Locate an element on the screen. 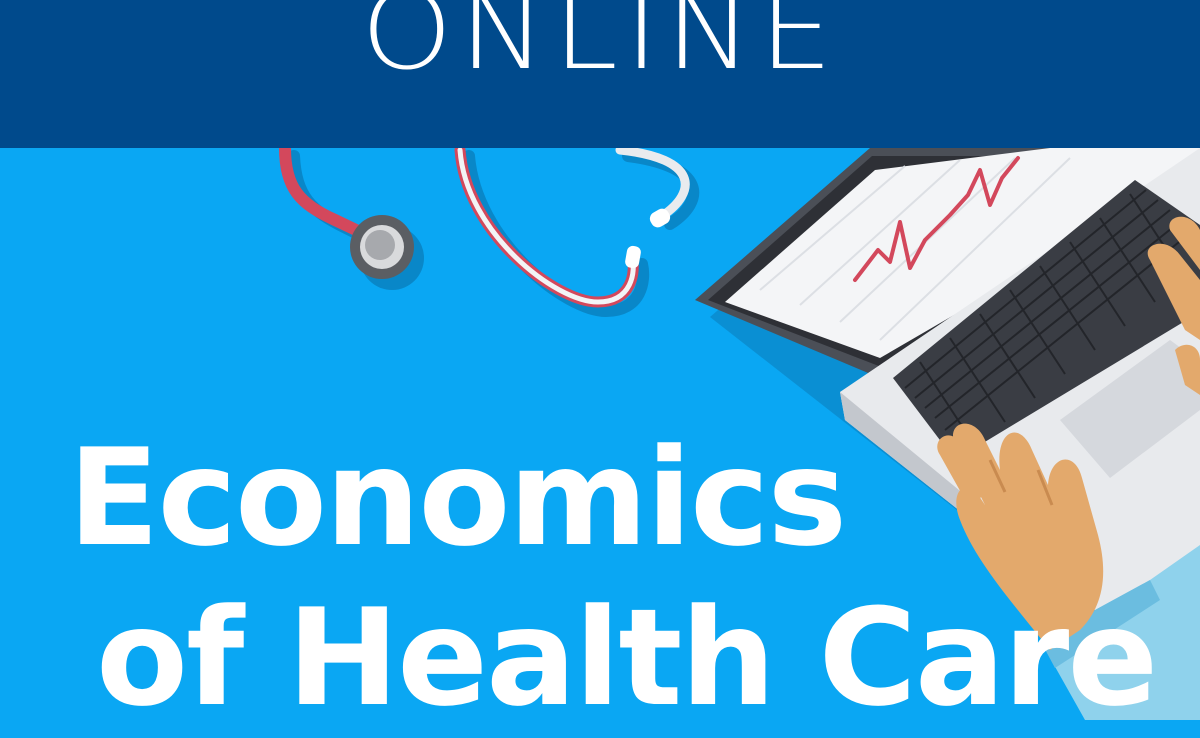 The width and height of the screenshot is (1200, 738). banner-label: ONLINE is located at coordinates (600, 47).